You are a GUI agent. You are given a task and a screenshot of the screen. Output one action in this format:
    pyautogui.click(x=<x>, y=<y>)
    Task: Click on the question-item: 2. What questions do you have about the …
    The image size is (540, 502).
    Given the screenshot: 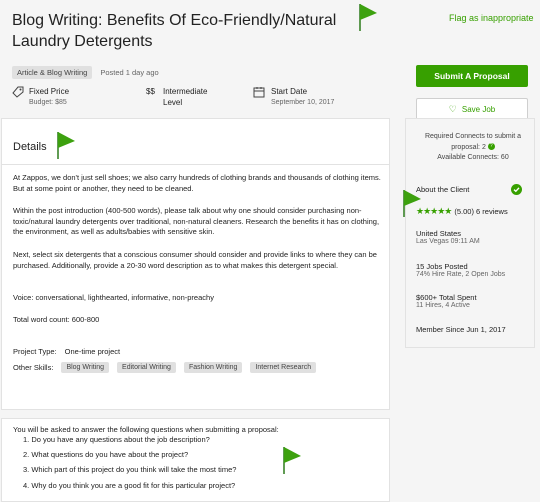 What is the action you would take?
    pyautogui.click(x=106, y=454)
    